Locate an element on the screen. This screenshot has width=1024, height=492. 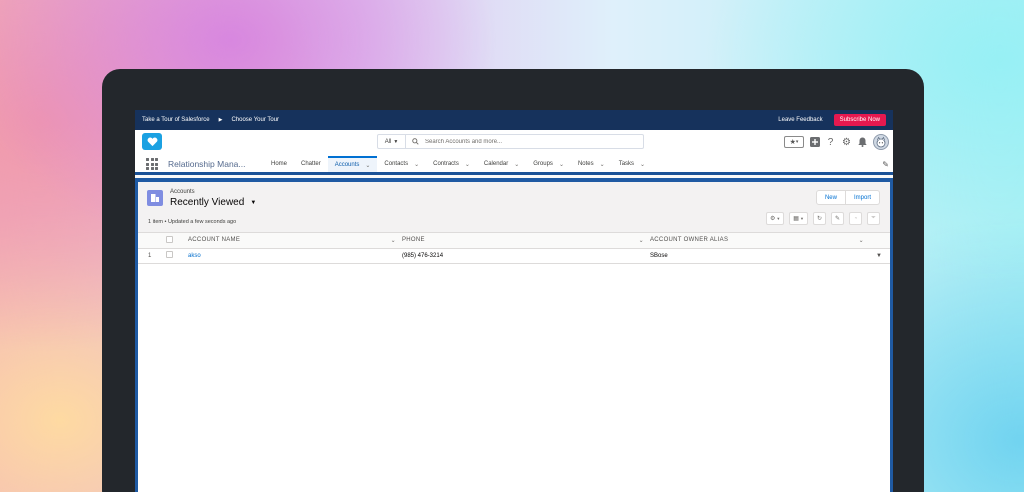
building-icon is located at coordinates (155, 198).